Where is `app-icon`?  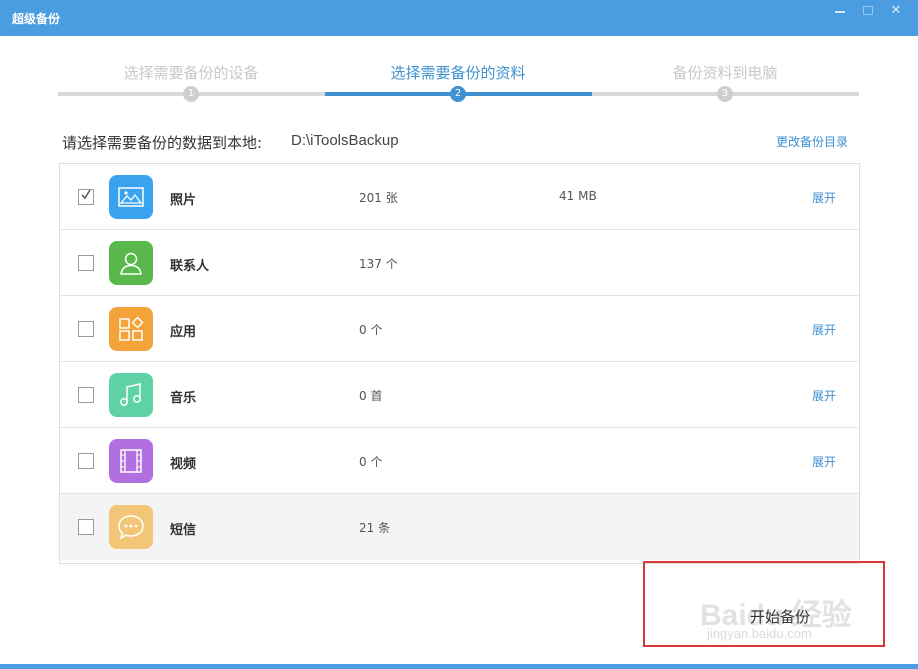
app-icon is located at coordinates (131, 329).